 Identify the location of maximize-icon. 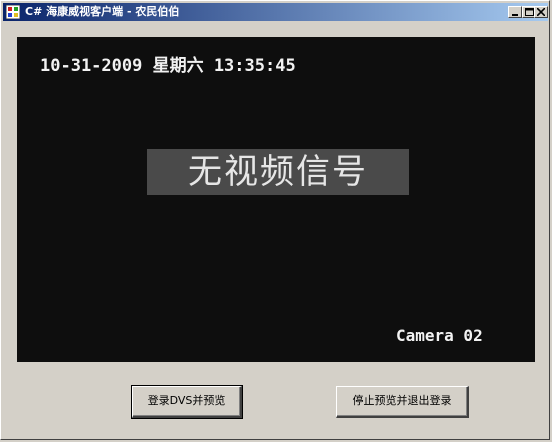
(529, 12).